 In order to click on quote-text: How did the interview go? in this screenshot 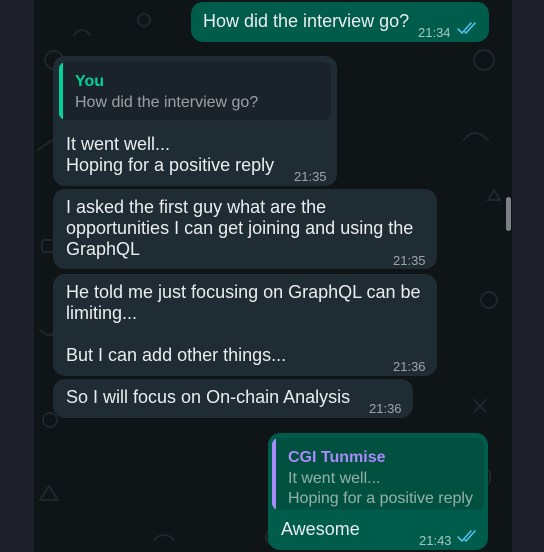, I will do `click(167, 102)`.